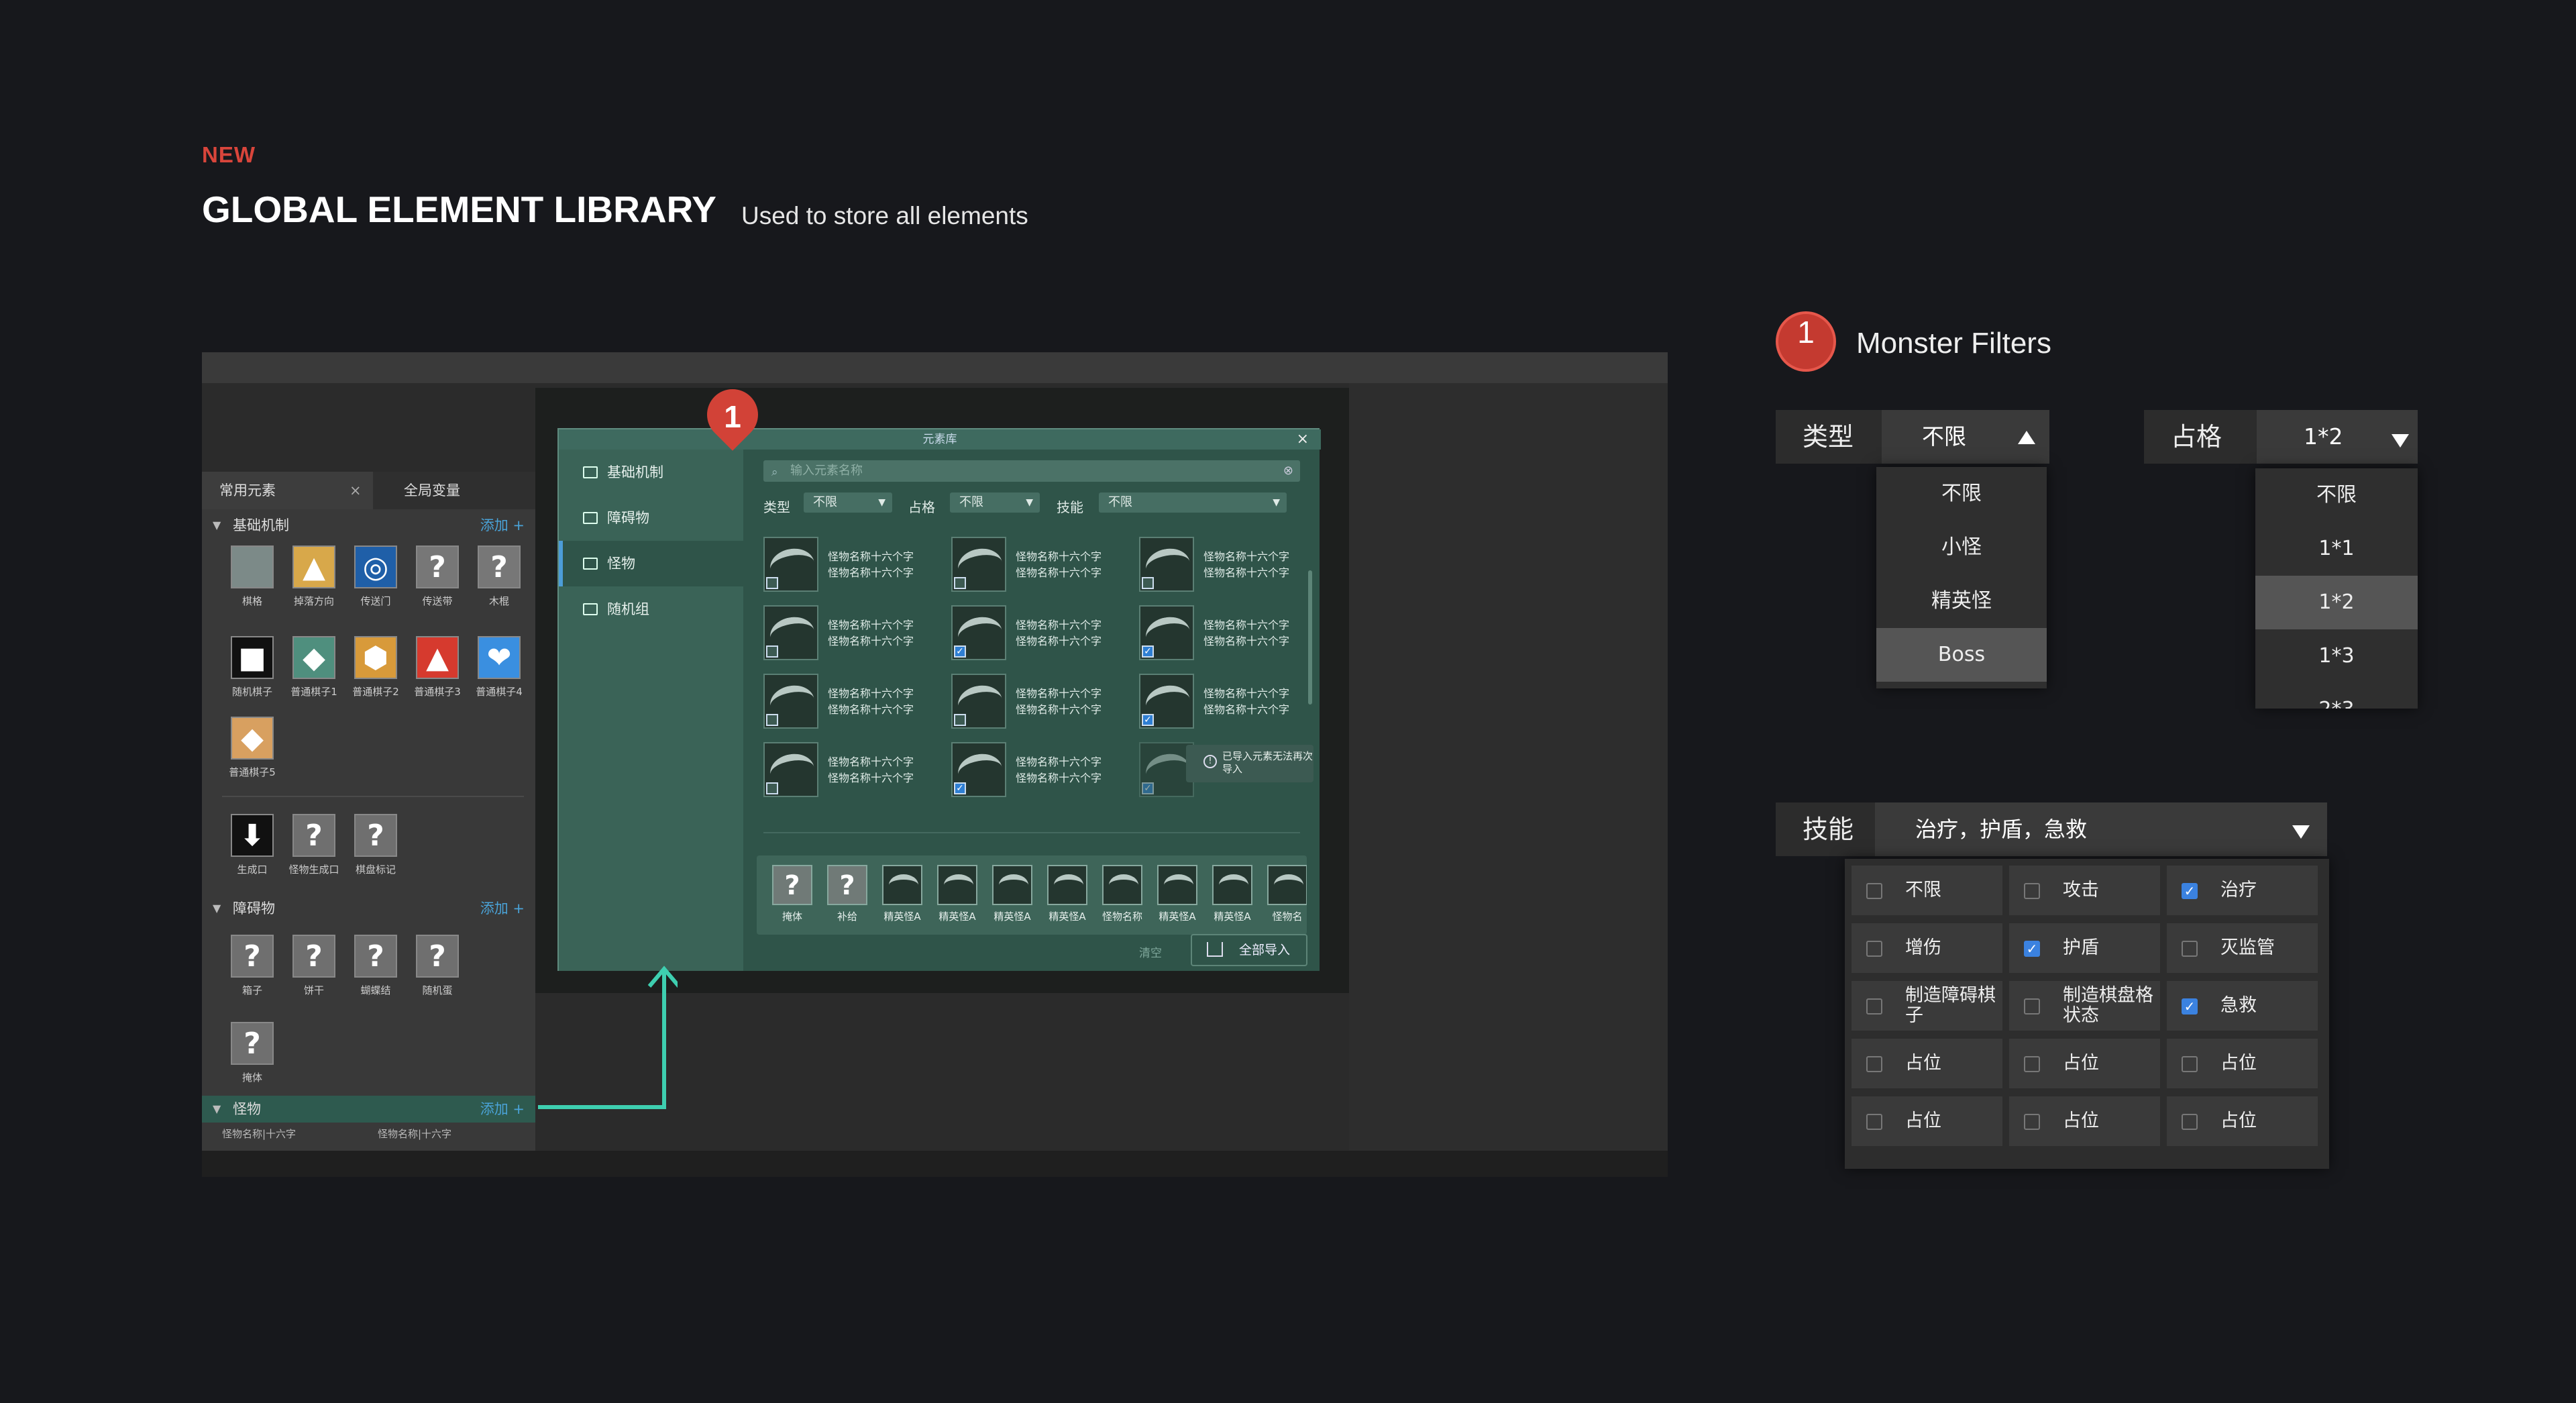 The width and height of the screenshot is (2576, 1403). I want to click on skill-option: 不限, so click(1926, 891).